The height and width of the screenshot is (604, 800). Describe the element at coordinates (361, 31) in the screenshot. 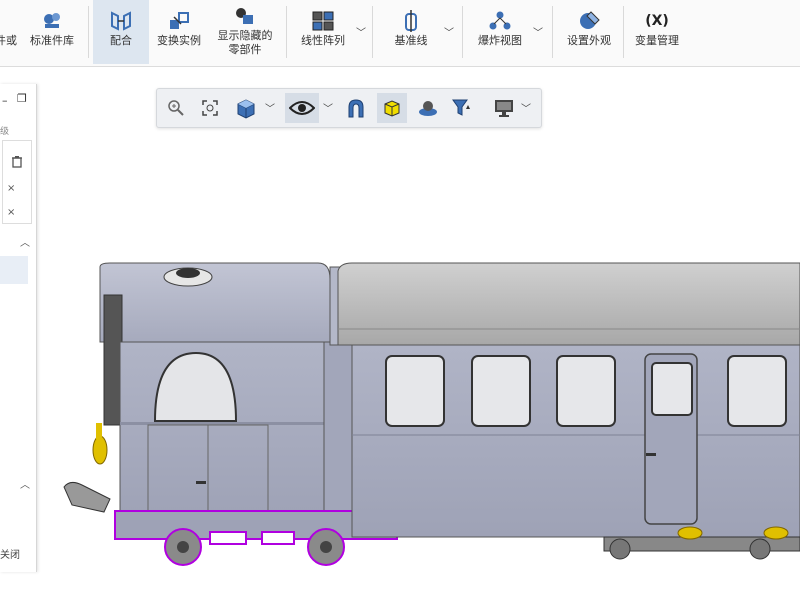

I see `linear-pattern-dropdown: ﹀` at that location.